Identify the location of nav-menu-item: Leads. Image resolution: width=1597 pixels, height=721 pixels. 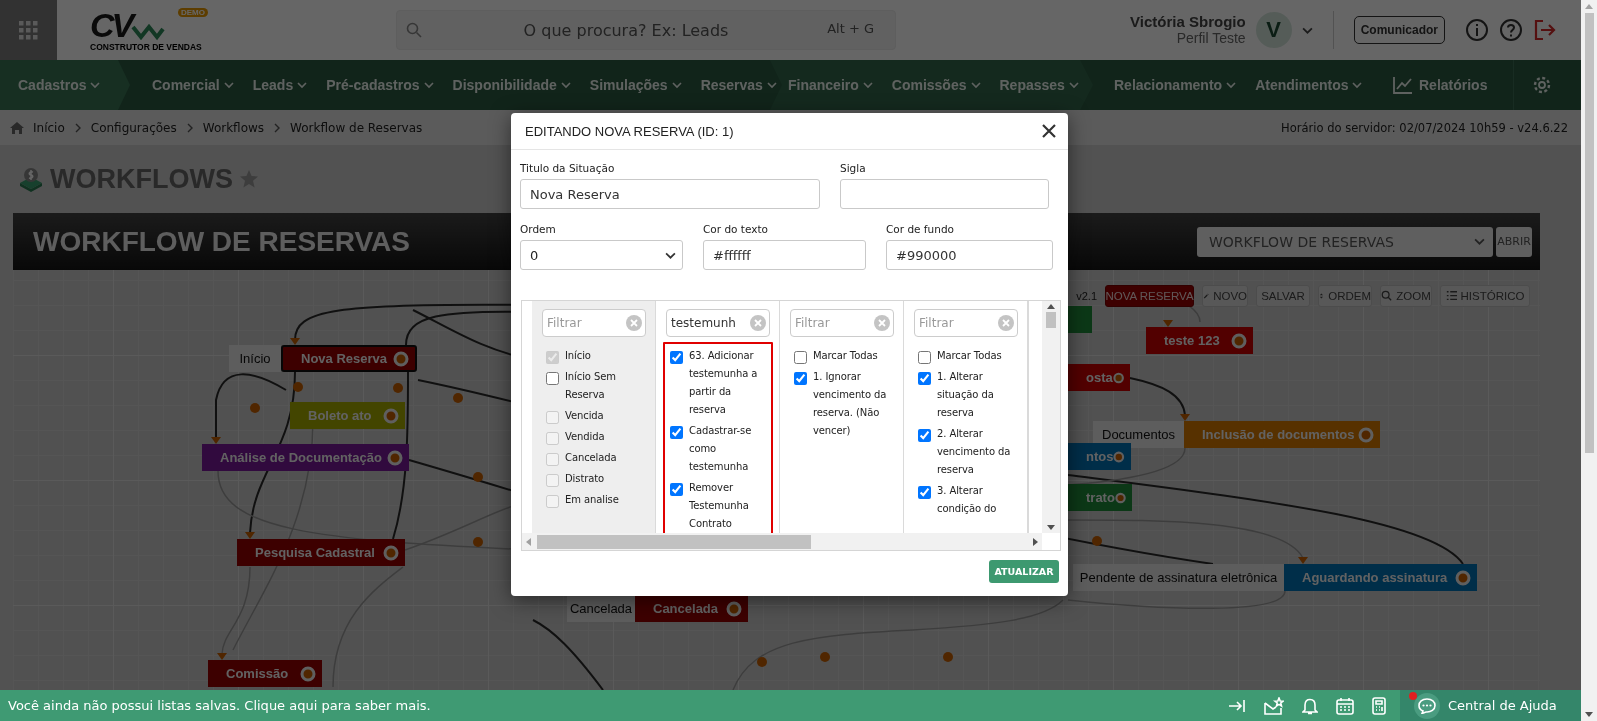
(280, 85).